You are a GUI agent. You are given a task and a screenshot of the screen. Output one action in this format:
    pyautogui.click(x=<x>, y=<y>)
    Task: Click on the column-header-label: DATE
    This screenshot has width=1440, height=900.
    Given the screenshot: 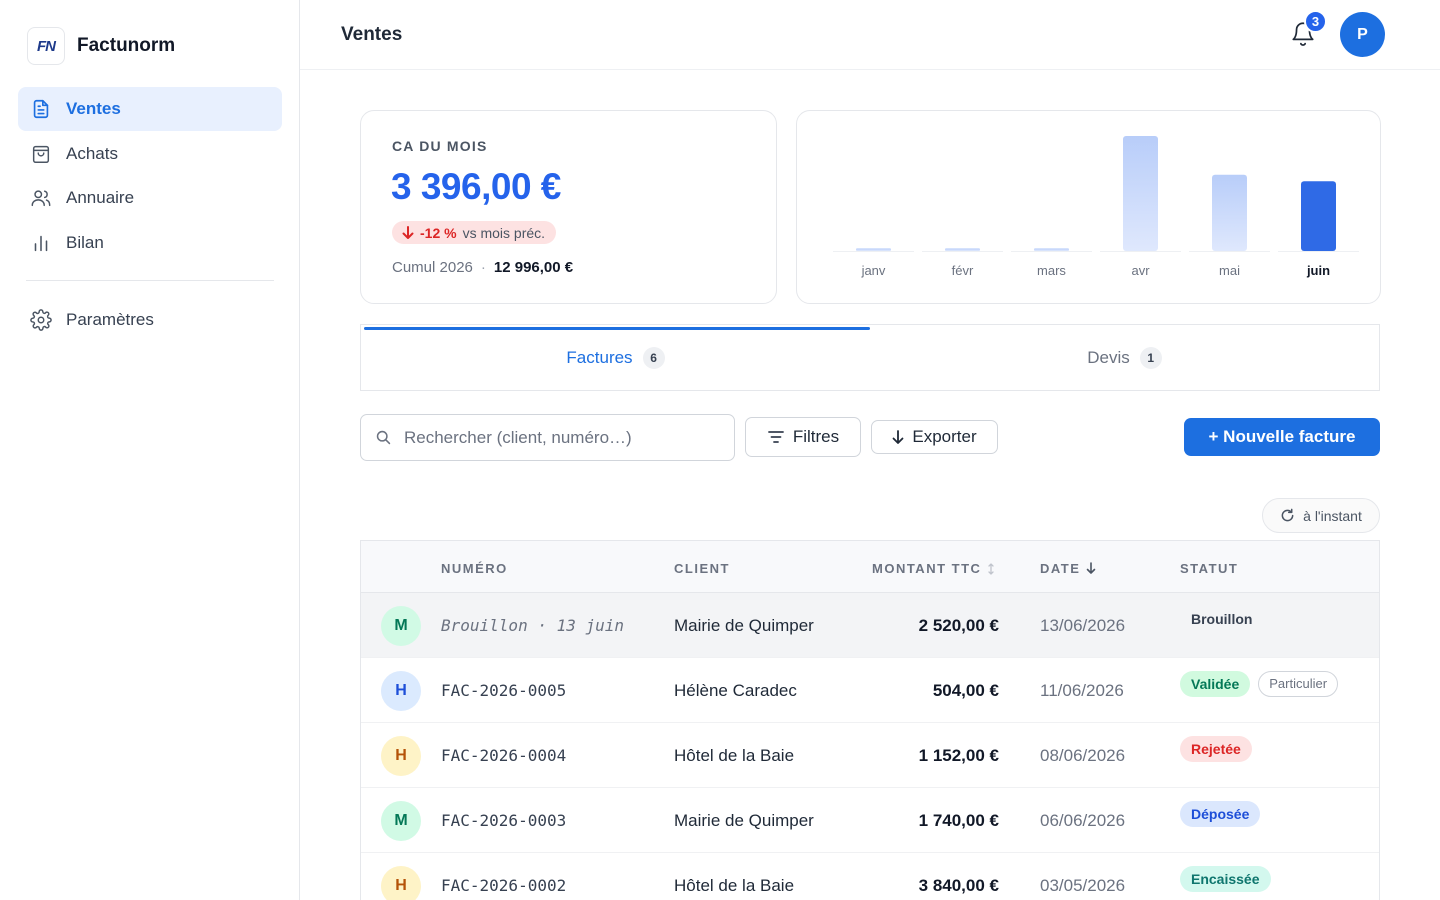 What is the action you would take?
    pyautogui.click(x=1060, y=568)
    